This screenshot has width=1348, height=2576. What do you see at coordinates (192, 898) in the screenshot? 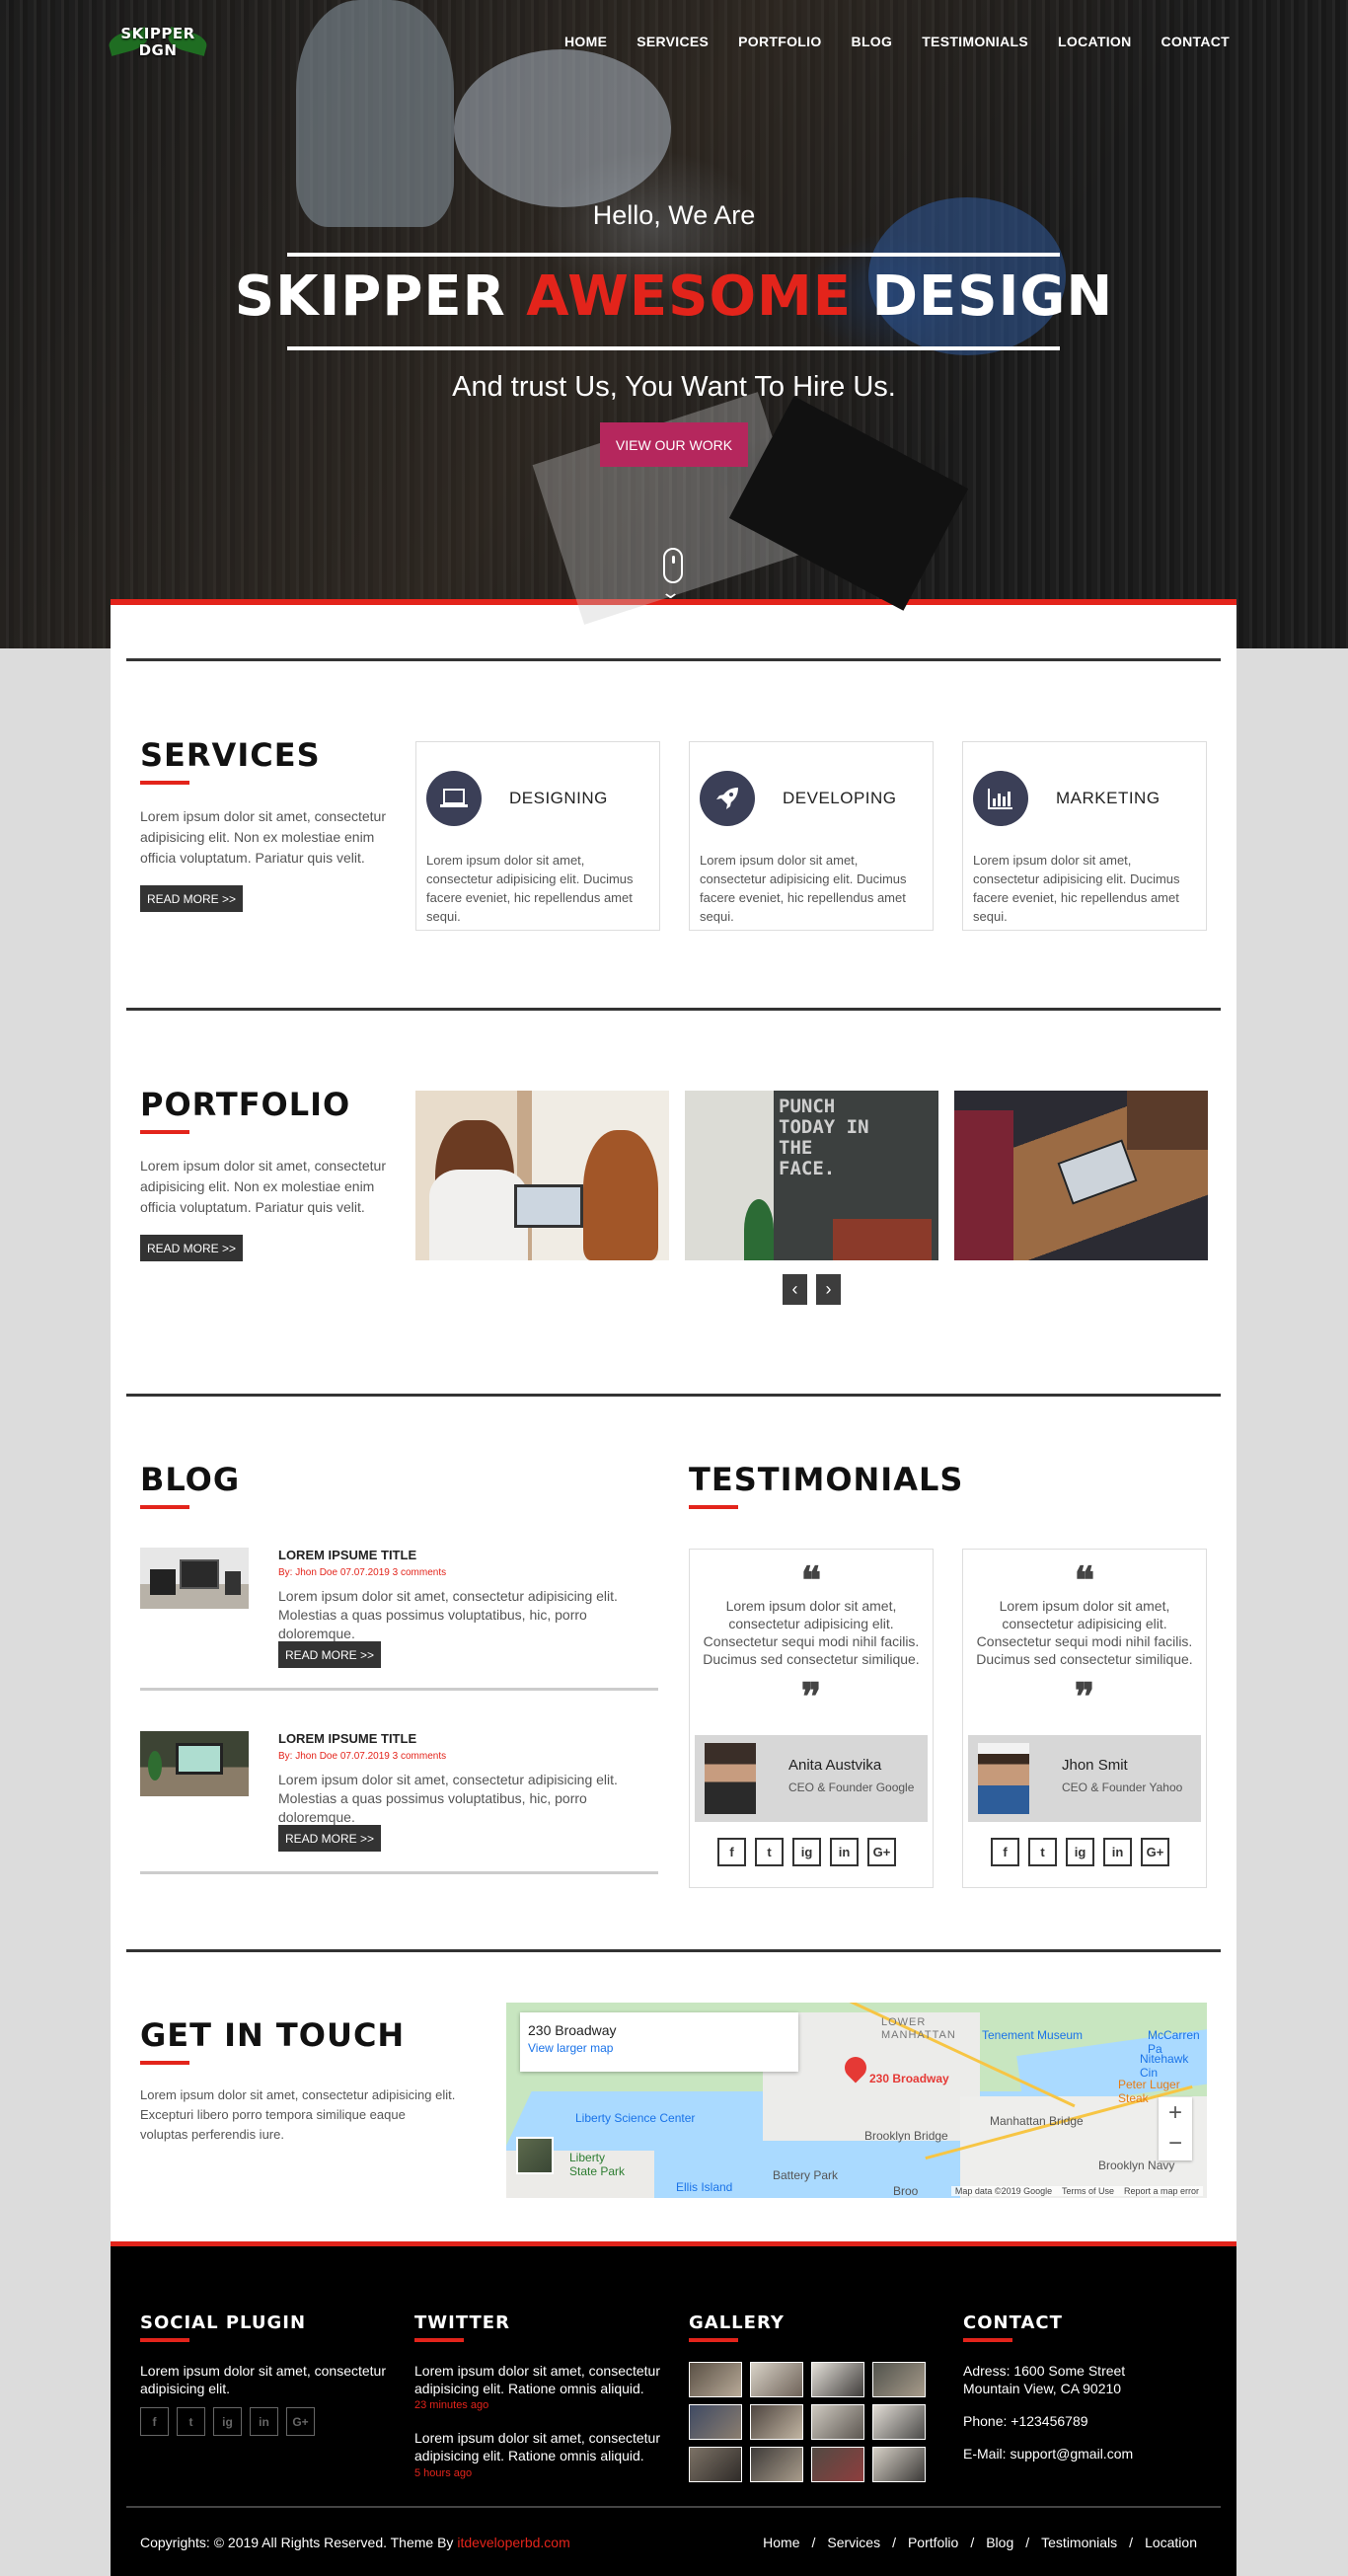
I see `services-read-more-button: READ MORE >>` at bounding box center [192, 898].